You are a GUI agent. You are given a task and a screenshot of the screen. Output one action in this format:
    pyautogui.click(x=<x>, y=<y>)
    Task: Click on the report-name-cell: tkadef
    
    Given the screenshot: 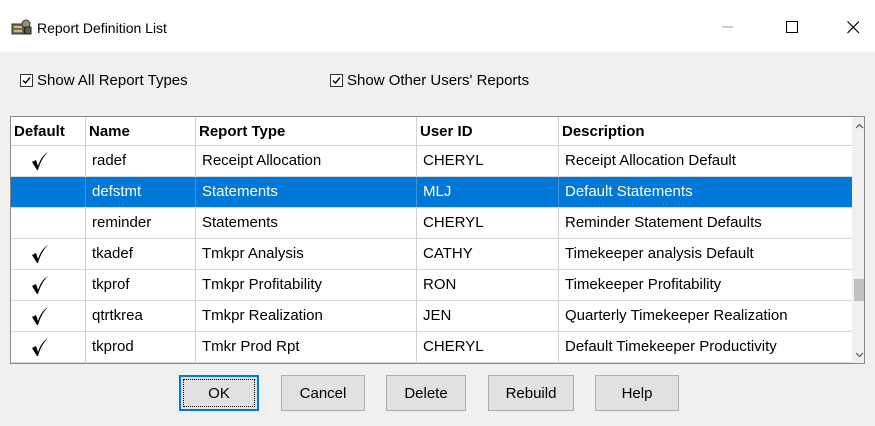 What is the action you would take?
    pyautogui.click(x=141, y=254)
    